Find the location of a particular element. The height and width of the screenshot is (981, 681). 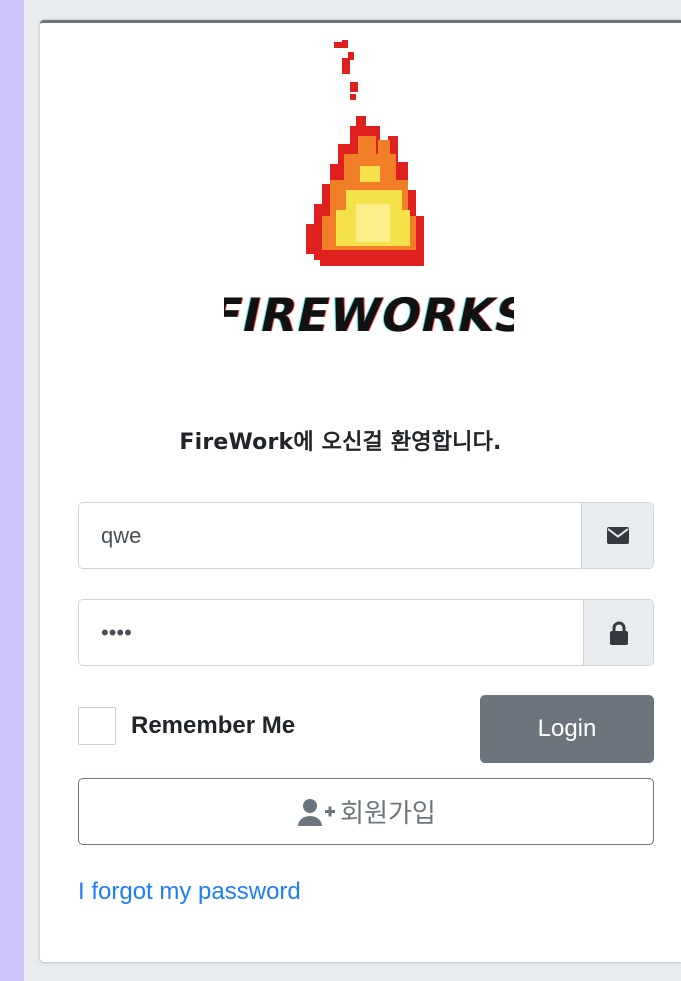

password-field is located at coordinates (331, 632).